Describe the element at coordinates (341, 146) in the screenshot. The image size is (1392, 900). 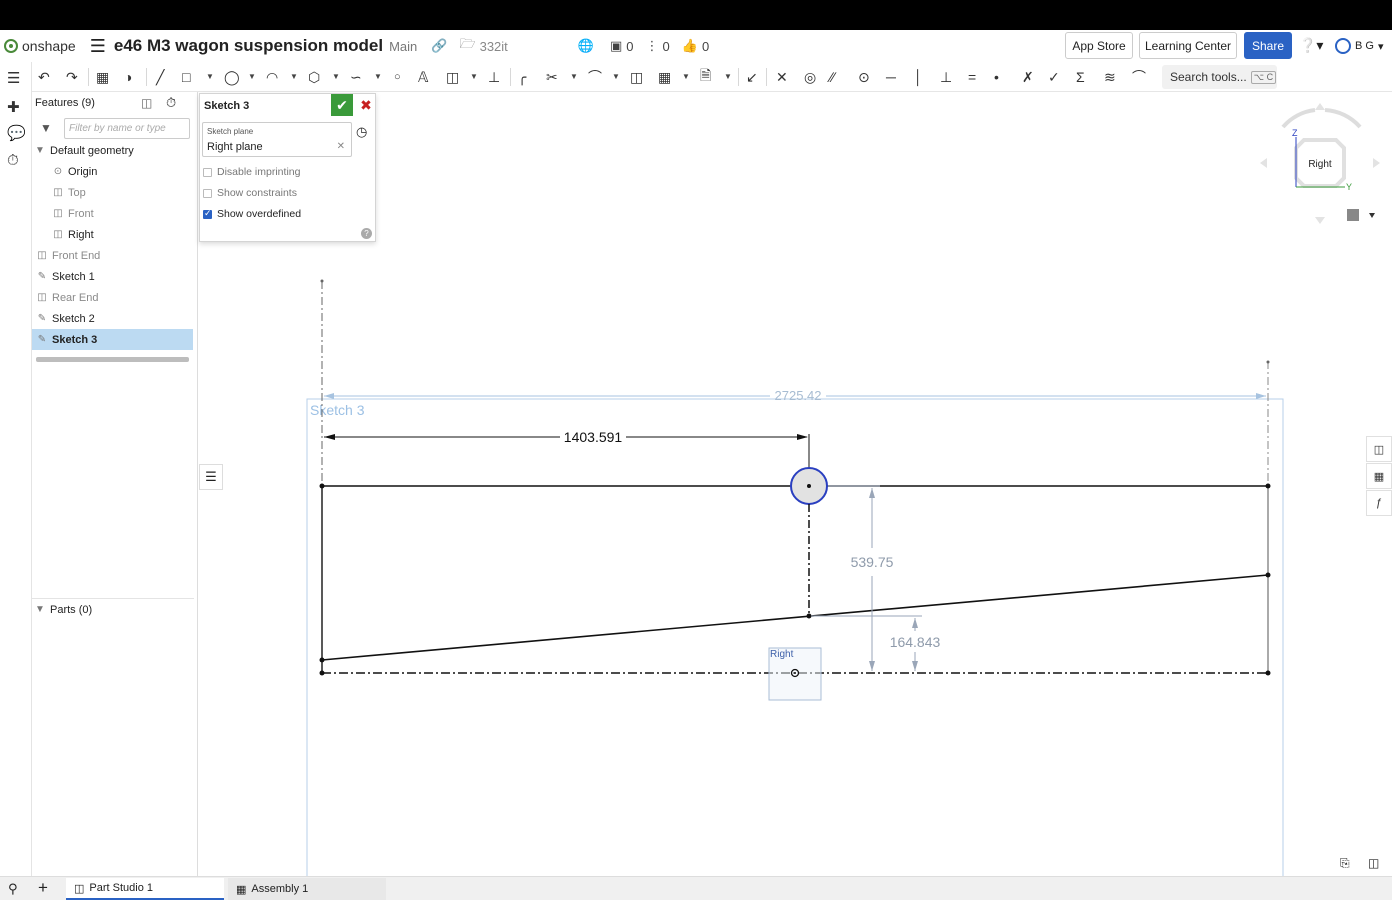
I see `clear-icon: ✕` at that location.